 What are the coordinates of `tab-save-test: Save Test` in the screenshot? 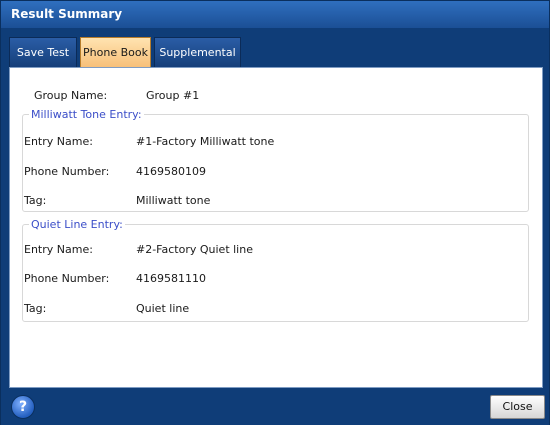 It's located at (43, 52).